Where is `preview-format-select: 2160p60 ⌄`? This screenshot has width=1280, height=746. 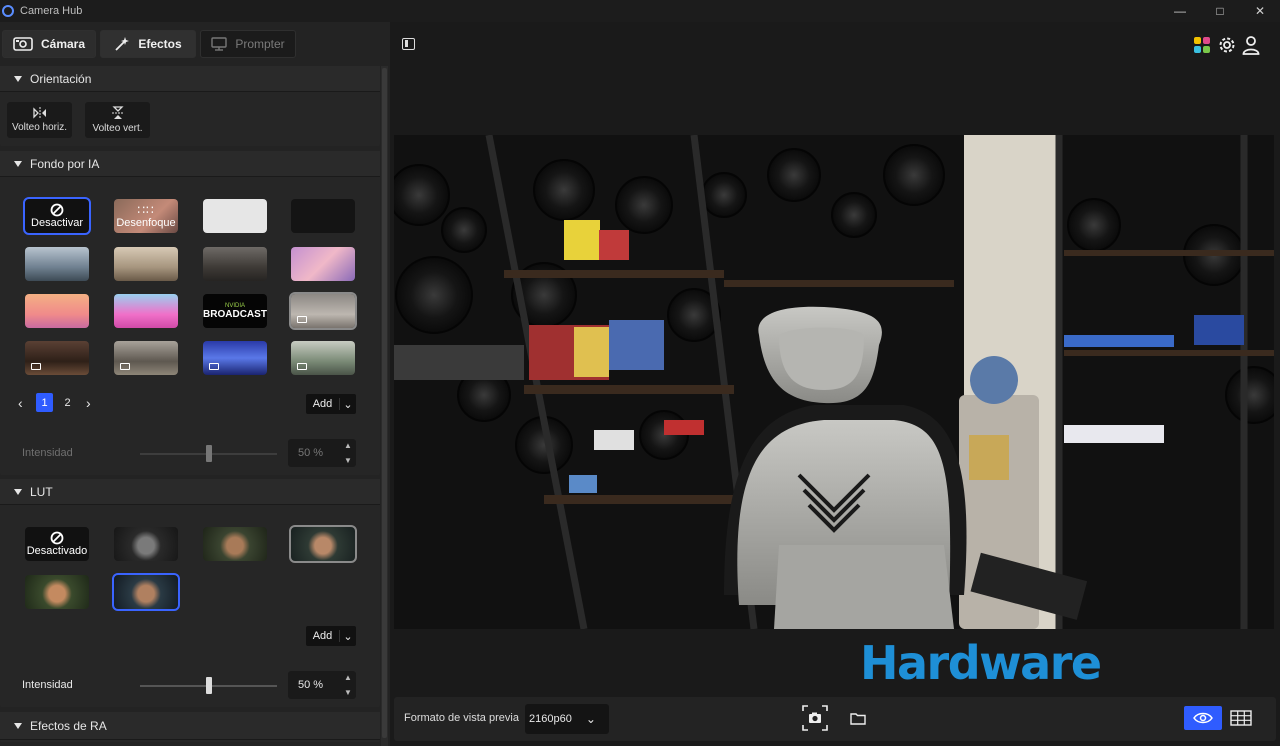 preview-format-select: 2160p60 ⌄ is located at coordinates (567, 719).